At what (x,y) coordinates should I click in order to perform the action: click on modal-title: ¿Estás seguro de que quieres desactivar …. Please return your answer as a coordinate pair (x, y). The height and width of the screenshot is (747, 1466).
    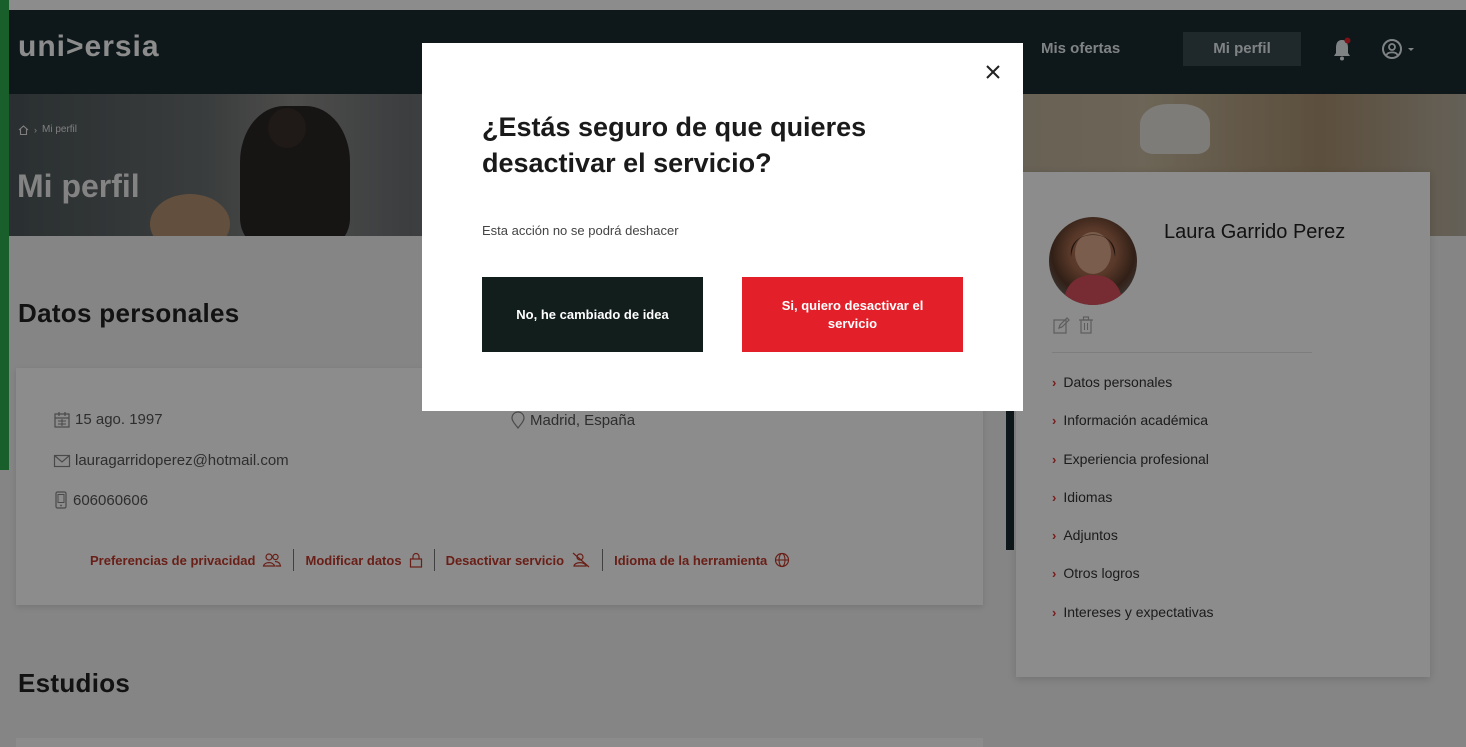
    Looking at the image, I should click on (674, 145).